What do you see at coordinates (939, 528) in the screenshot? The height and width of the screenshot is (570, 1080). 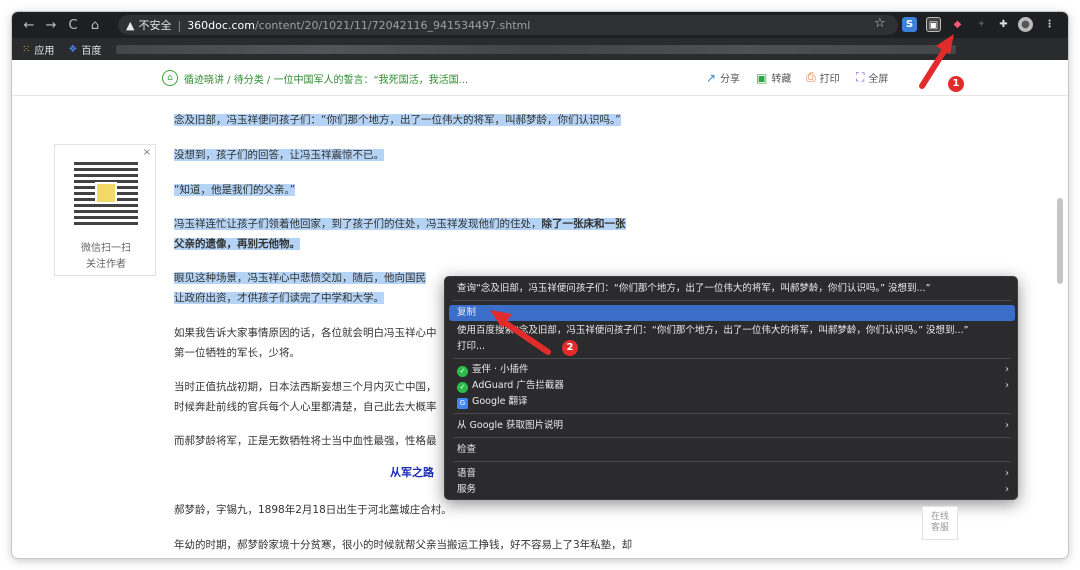 I see `online-support-line2: 客服` at bounding box center [939, 528].